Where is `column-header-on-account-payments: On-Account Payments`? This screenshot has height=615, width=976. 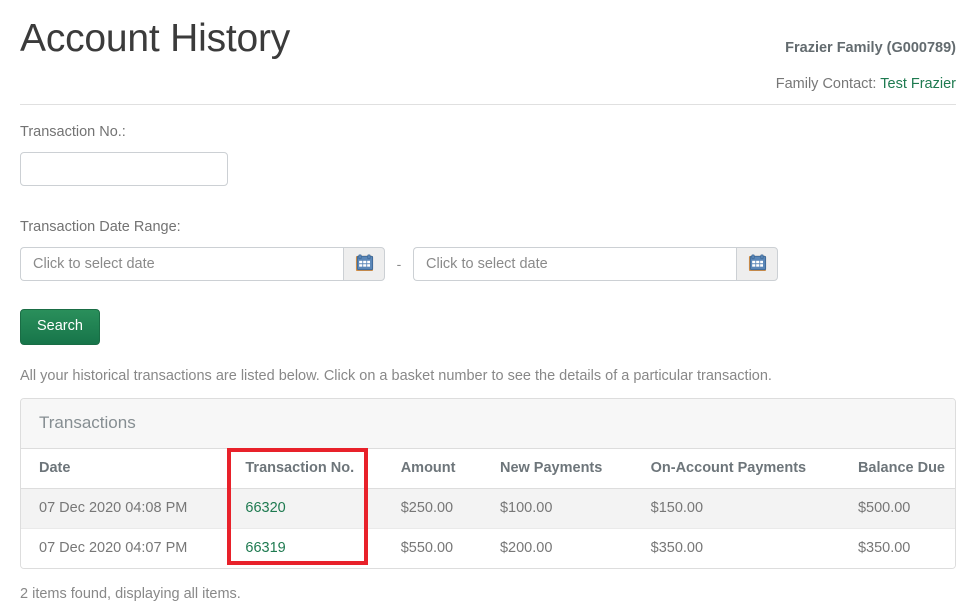
column-header-on-account-payments: On-Account Payments is located at coordinates (736, 469).